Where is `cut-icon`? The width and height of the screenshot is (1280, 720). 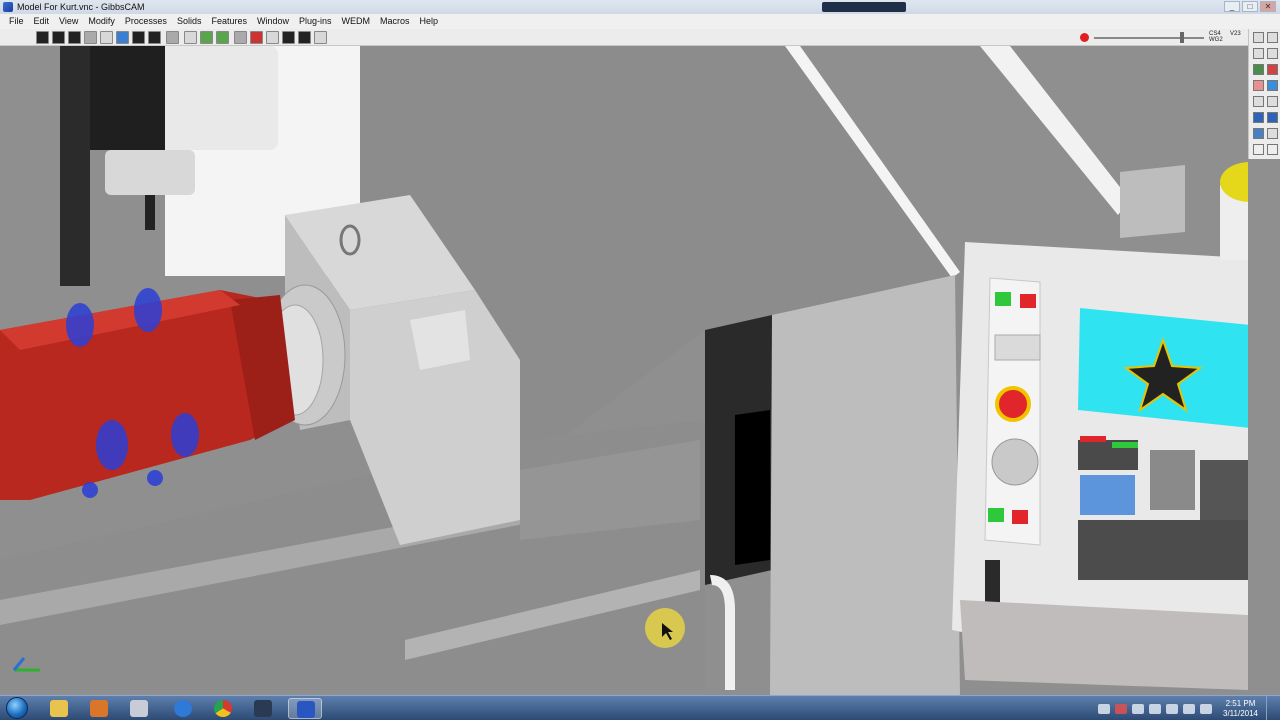
cut-icon is located at coordinates (122, 37).